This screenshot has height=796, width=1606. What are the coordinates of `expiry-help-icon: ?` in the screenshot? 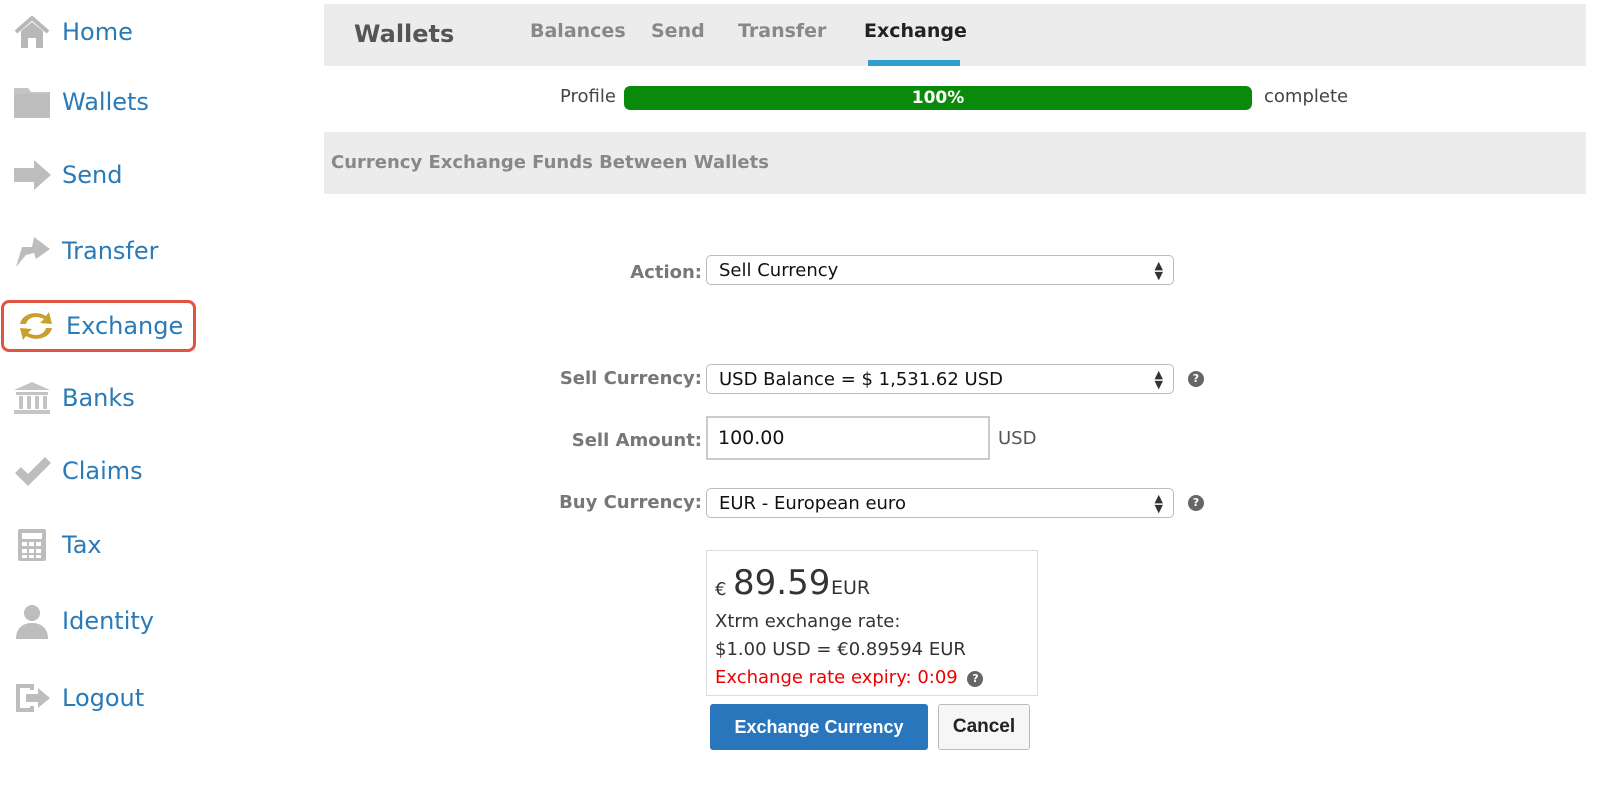 It's located at (975, 679).